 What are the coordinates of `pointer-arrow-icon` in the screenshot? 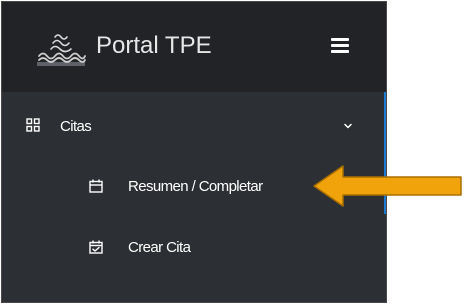 It's located at (387, 186).